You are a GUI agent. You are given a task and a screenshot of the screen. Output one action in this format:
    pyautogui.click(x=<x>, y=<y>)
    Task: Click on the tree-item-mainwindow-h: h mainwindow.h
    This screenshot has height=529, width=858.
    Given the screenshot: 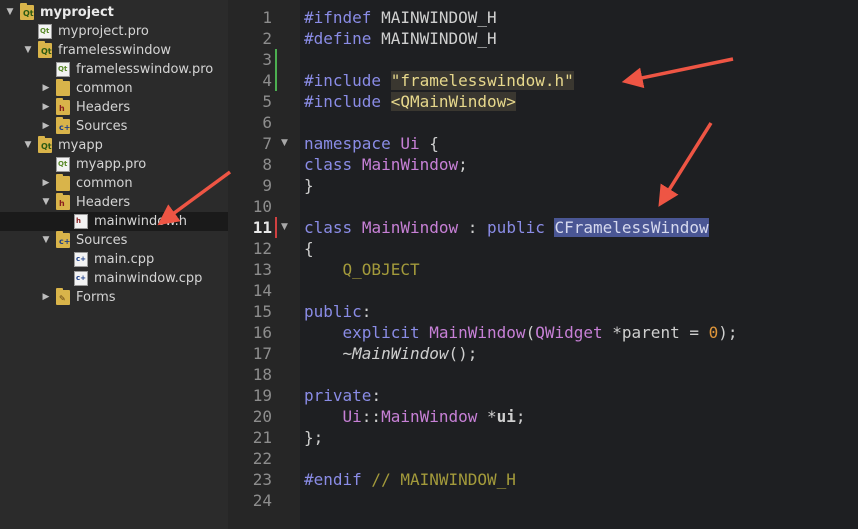 What is the action you would take?
    pyautogui.click(x=114, y=221)
    